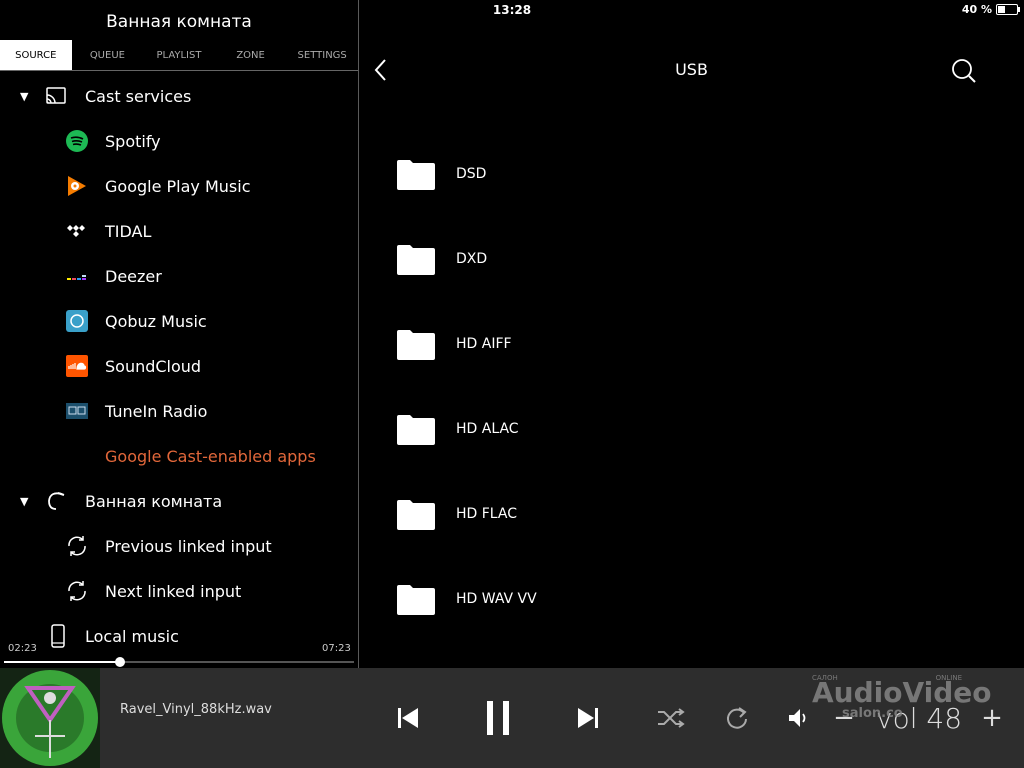 The image size is (1024, 768). I want to click on playback-progress, so click(179, 662).